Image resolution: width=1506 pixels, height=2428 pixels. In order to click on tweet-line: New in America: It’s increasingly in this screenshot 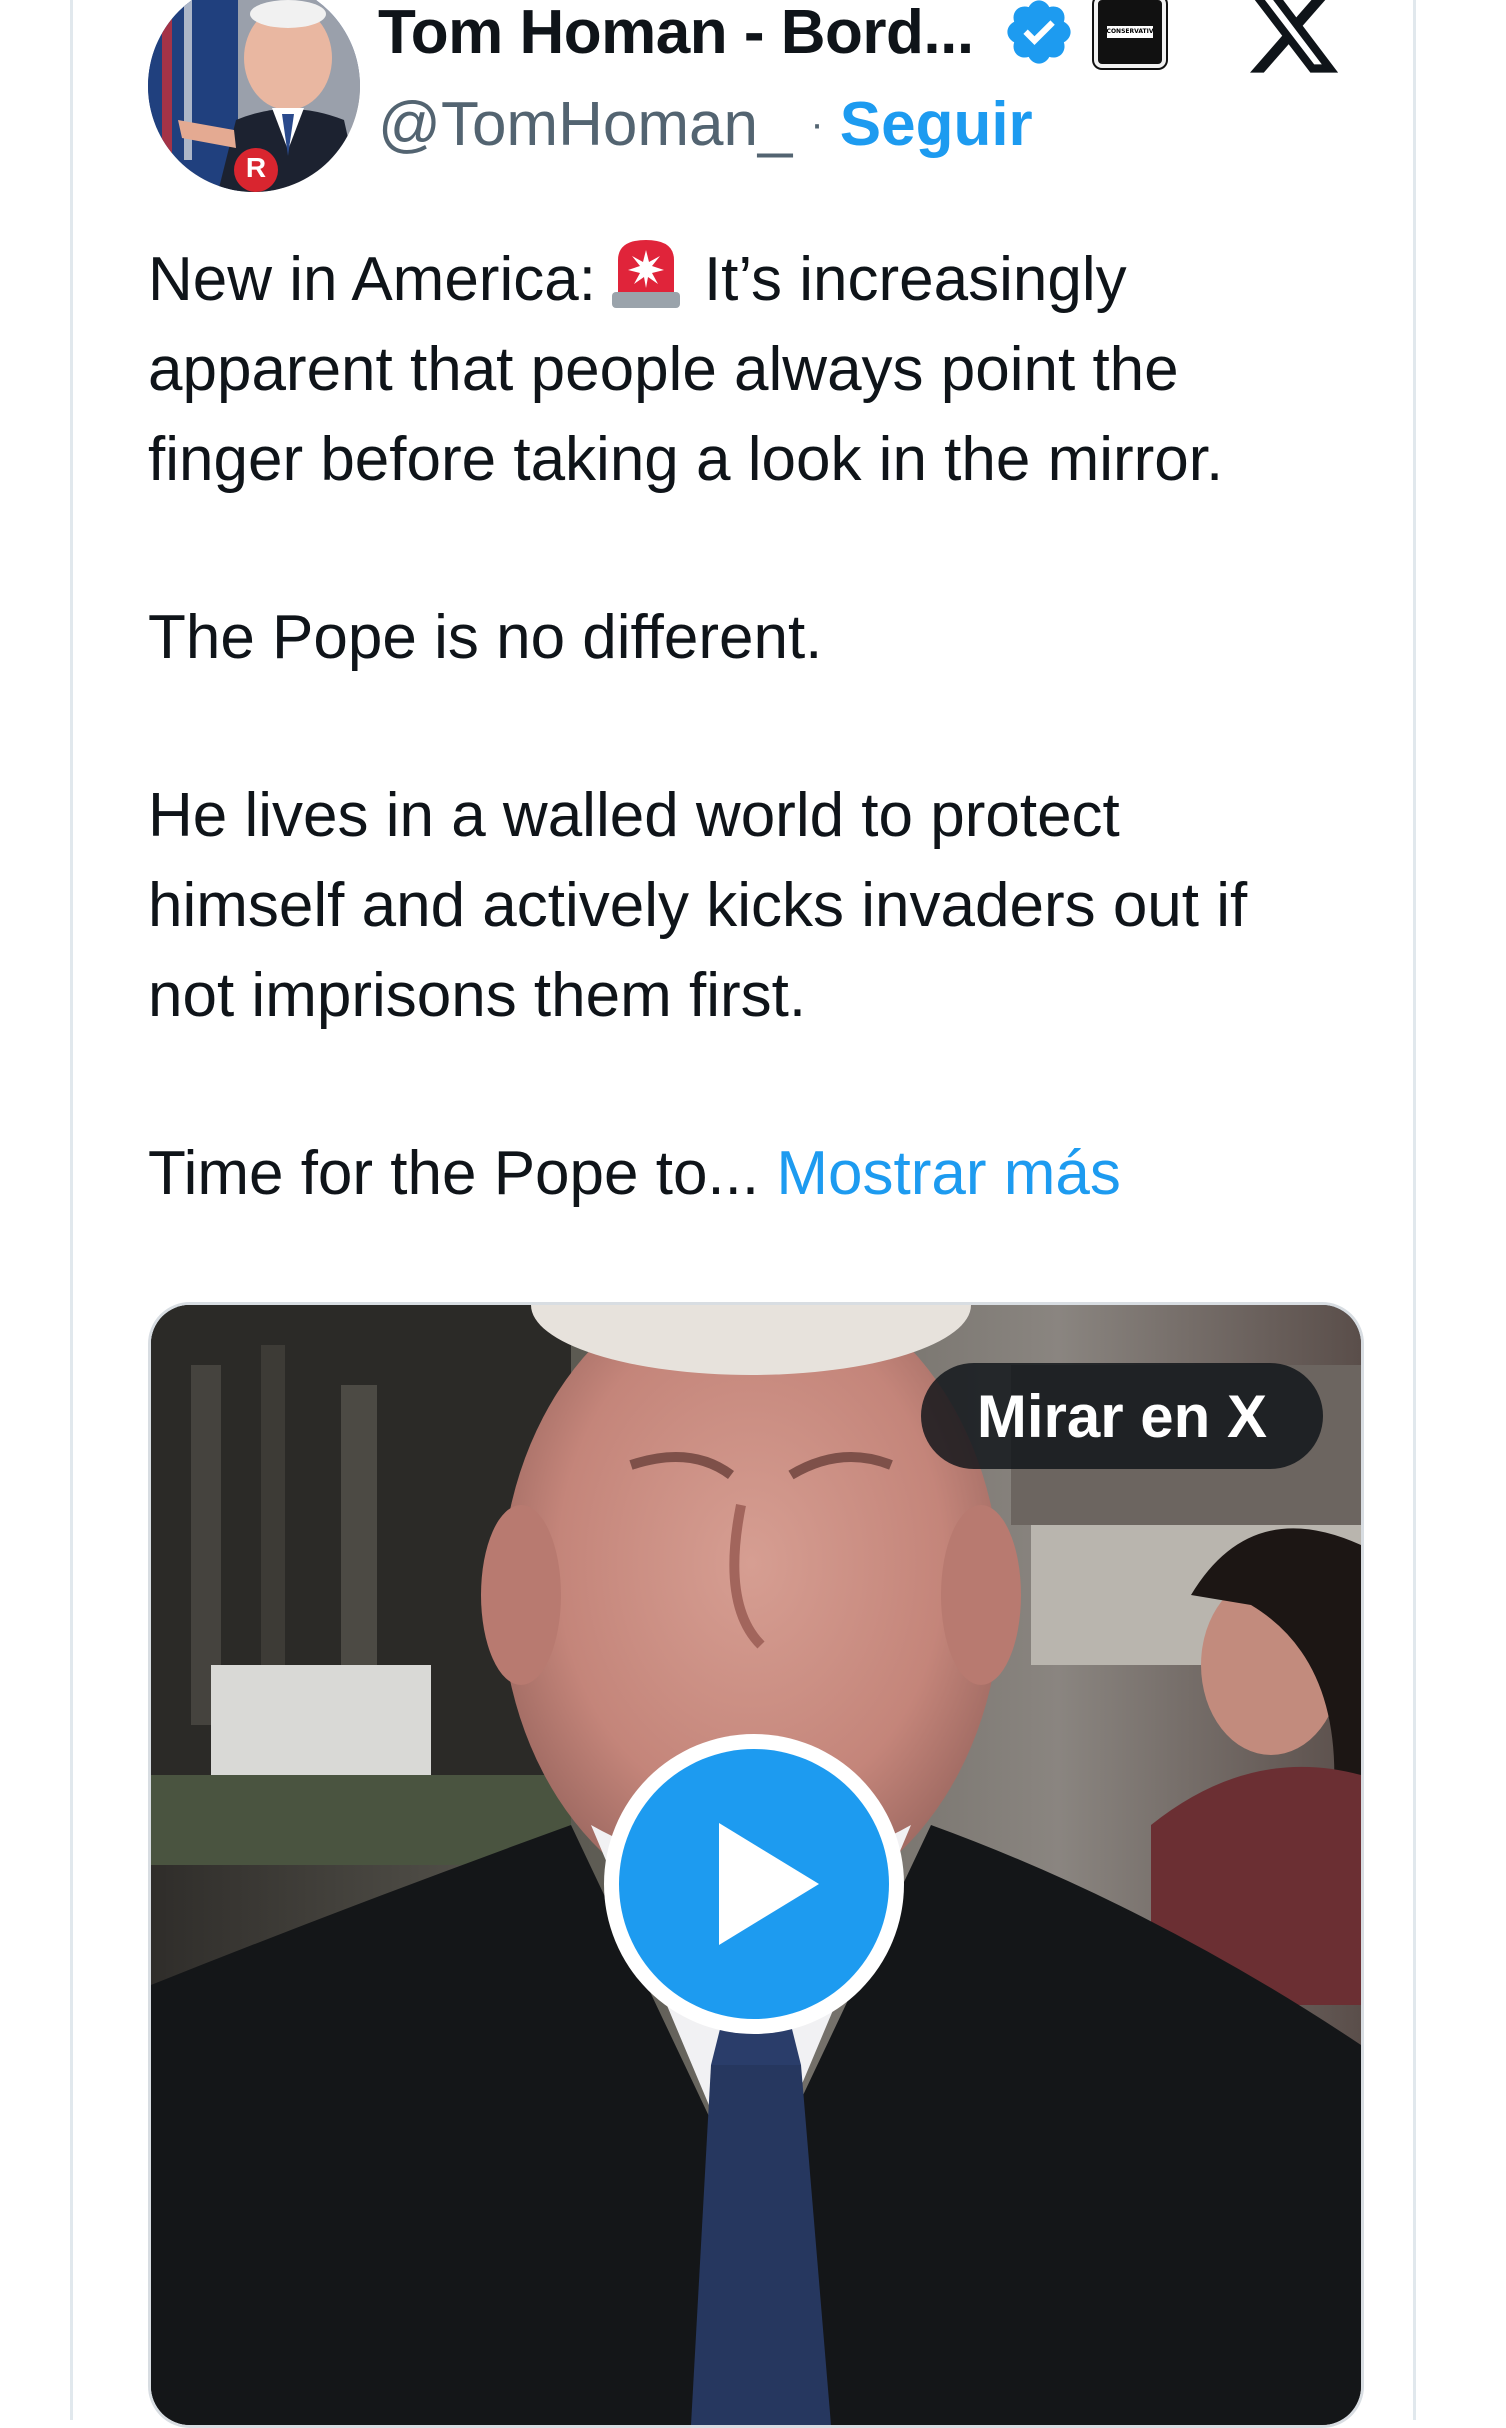, I will do `click(763, 278)`.